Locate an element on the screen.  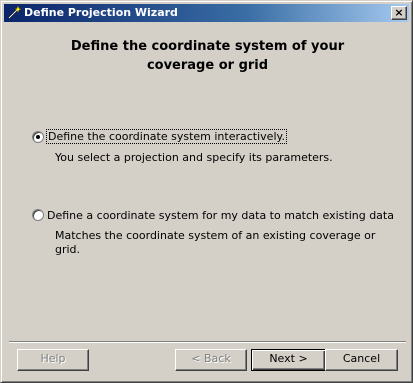
title-bar: Define Projection Wizard × is located at coordinates (206, 13).